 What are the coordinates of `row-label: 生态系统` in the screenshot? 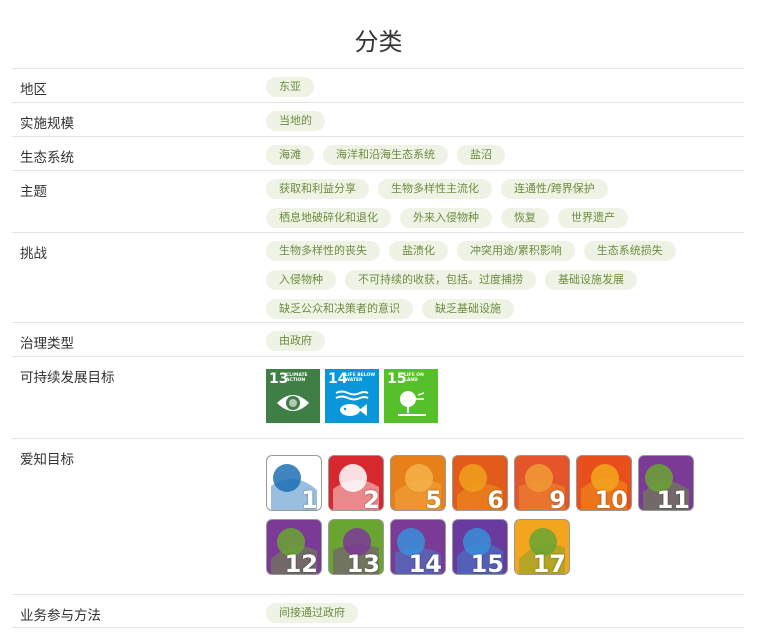 It's located at (47, 158).